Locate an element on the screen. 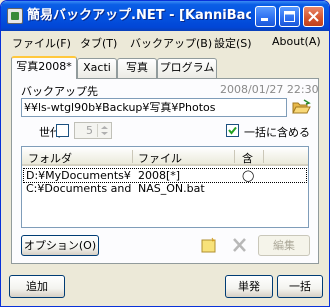 This screenshot has height=307, width=330. options-button: オプション(O) is located at coordinates (60, 245).